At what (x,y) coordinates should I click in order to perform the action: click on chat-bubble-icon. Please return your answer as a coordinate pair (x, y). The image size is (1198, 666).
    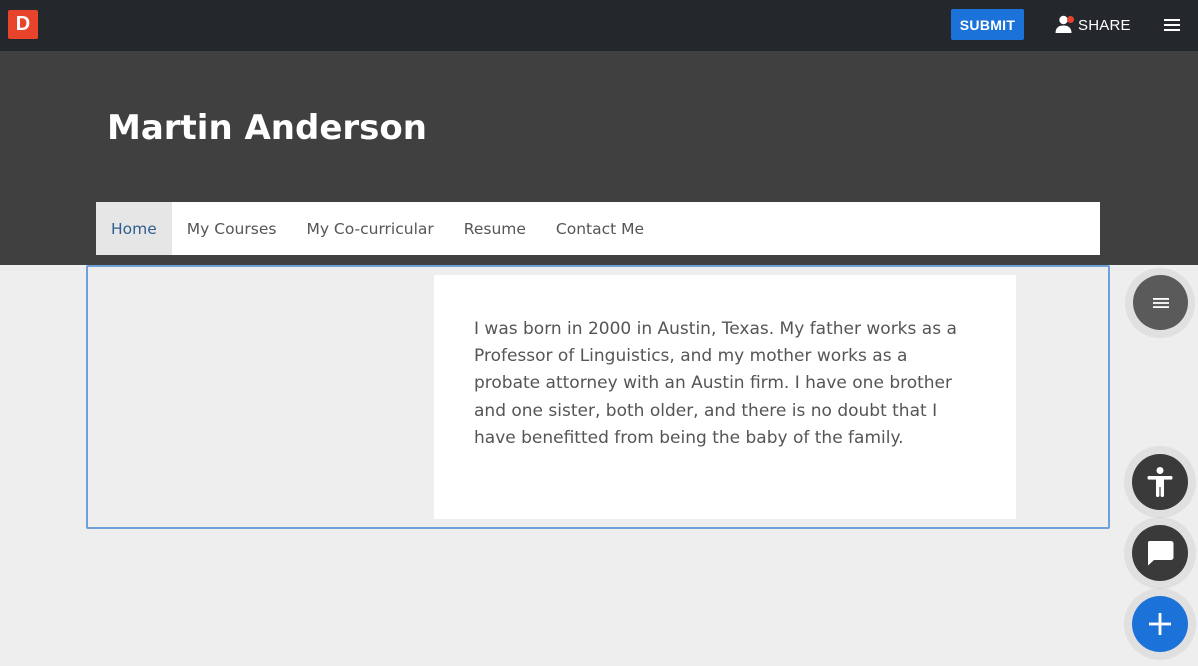
    Looking at the image, I should click on (1160, 553).